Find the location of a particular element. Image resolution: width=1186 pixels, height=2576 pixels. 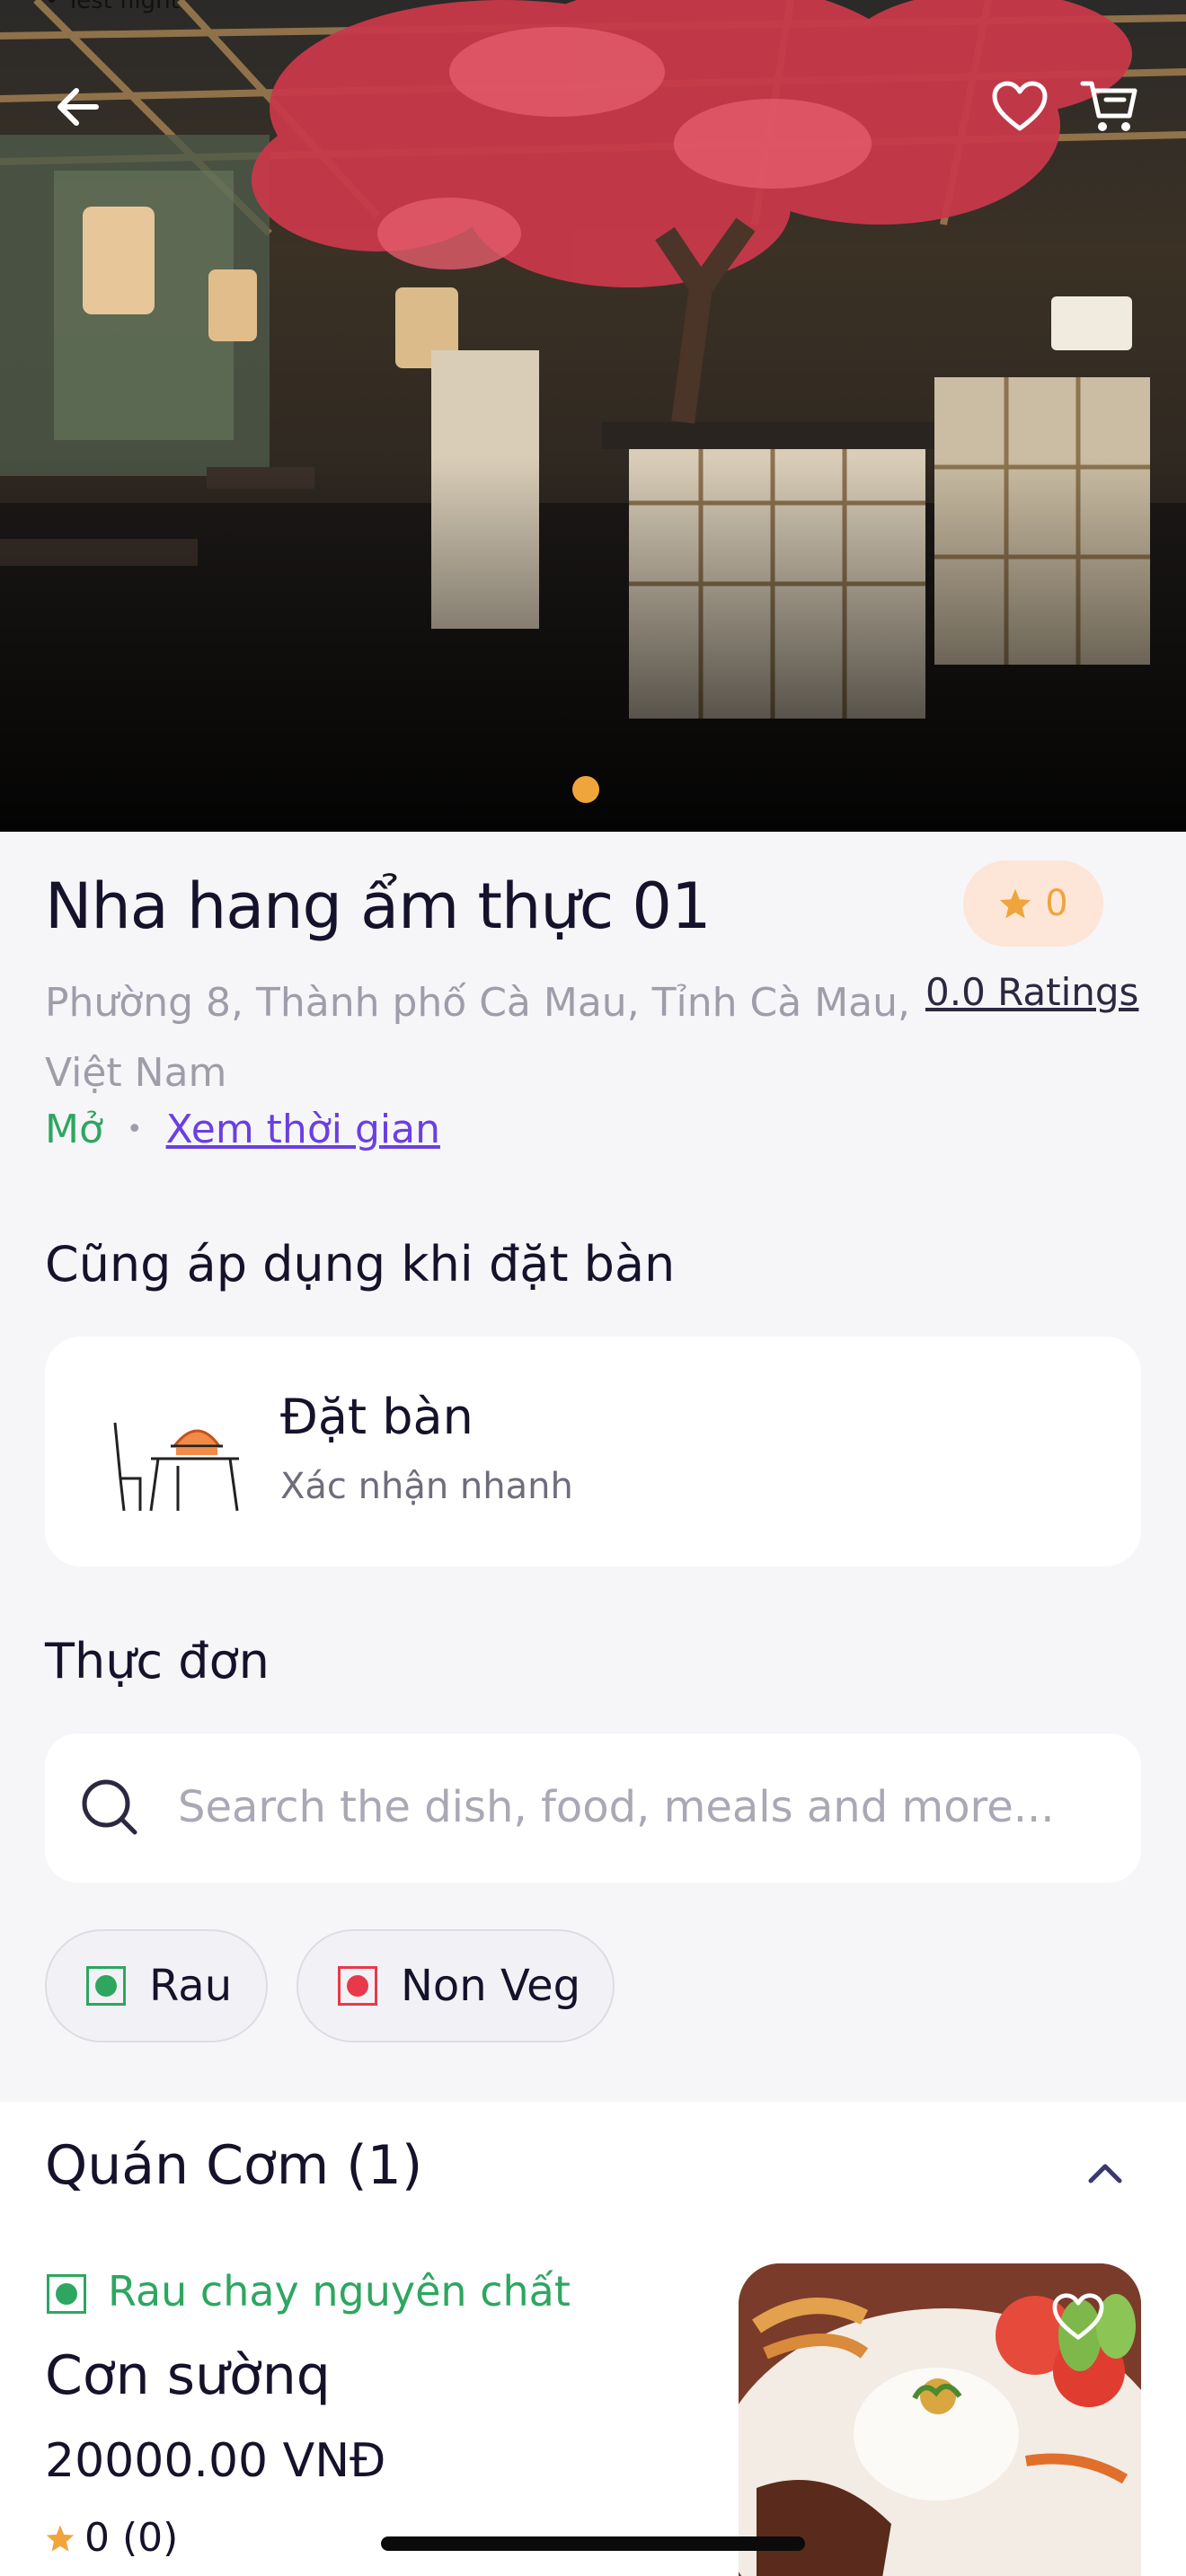

back-button is located at coordinates (78, 106).